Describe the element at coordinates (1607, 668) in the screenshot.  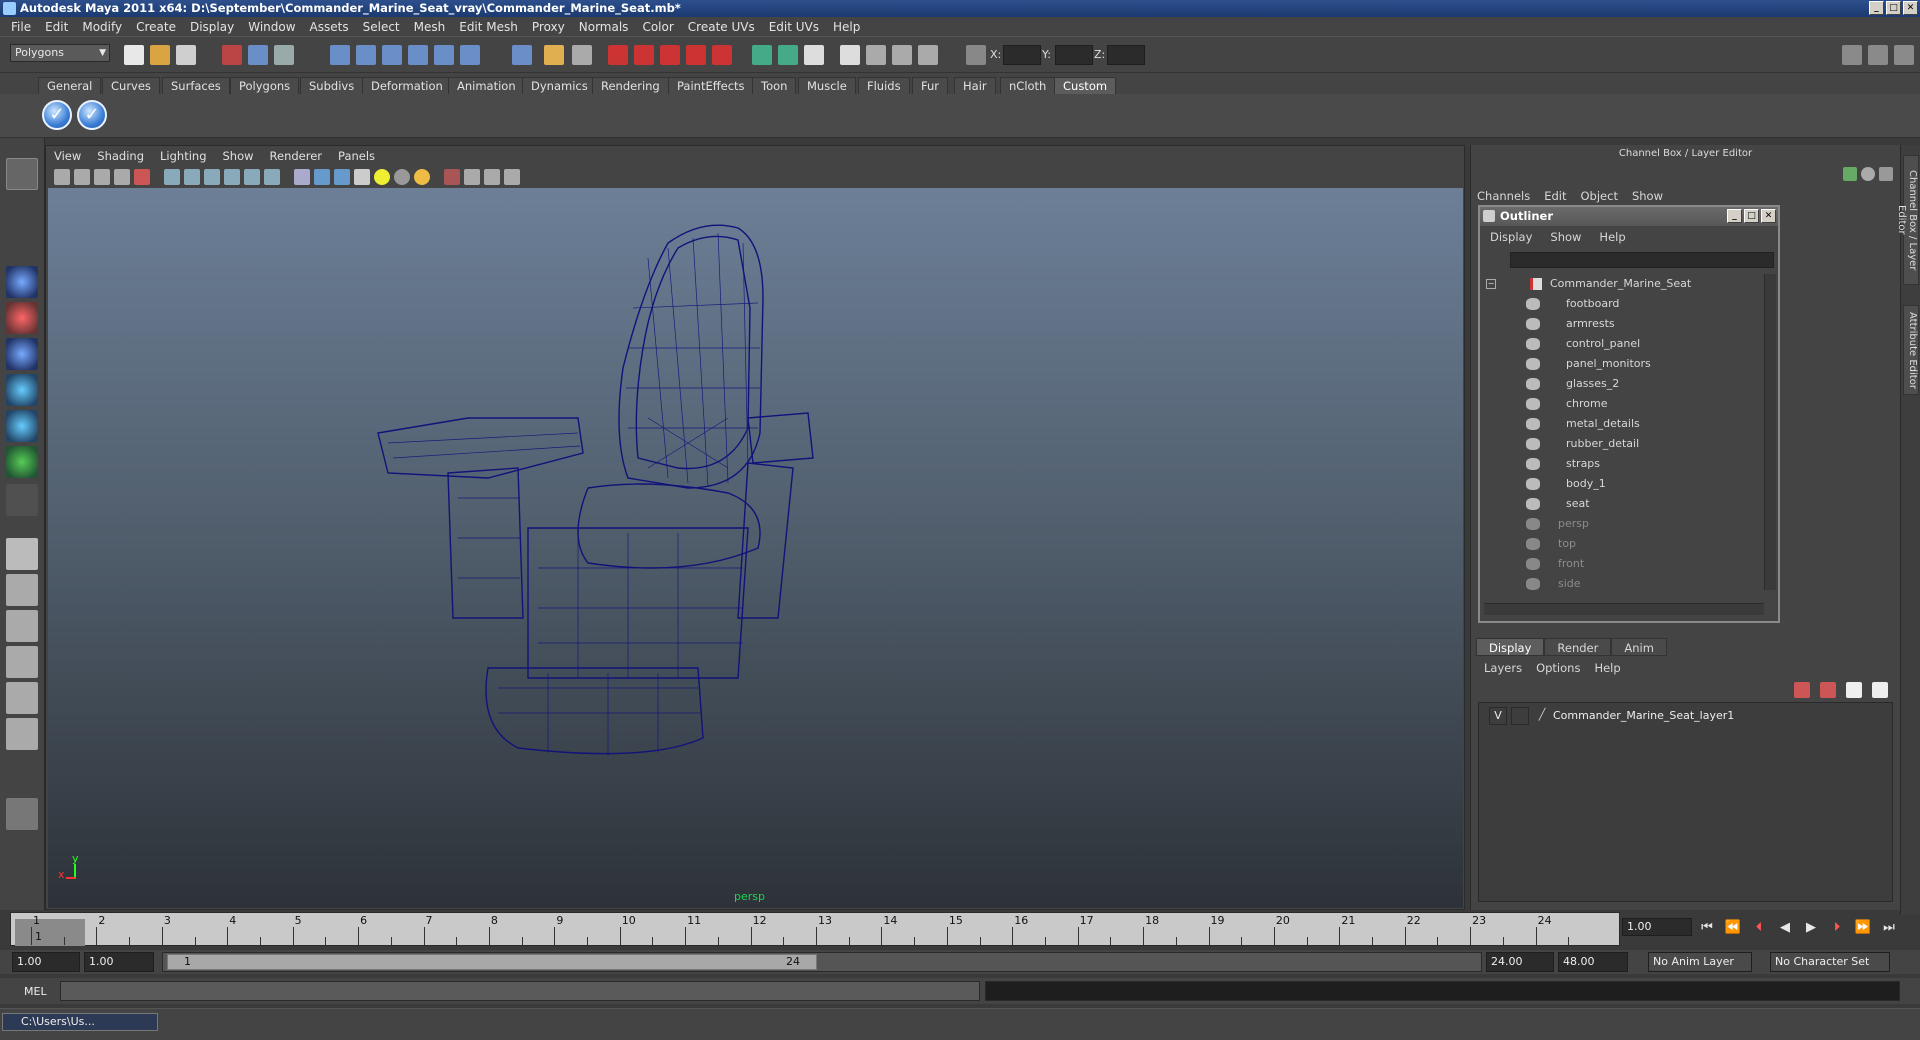
I see `layer-menu-help: Help` at that location.